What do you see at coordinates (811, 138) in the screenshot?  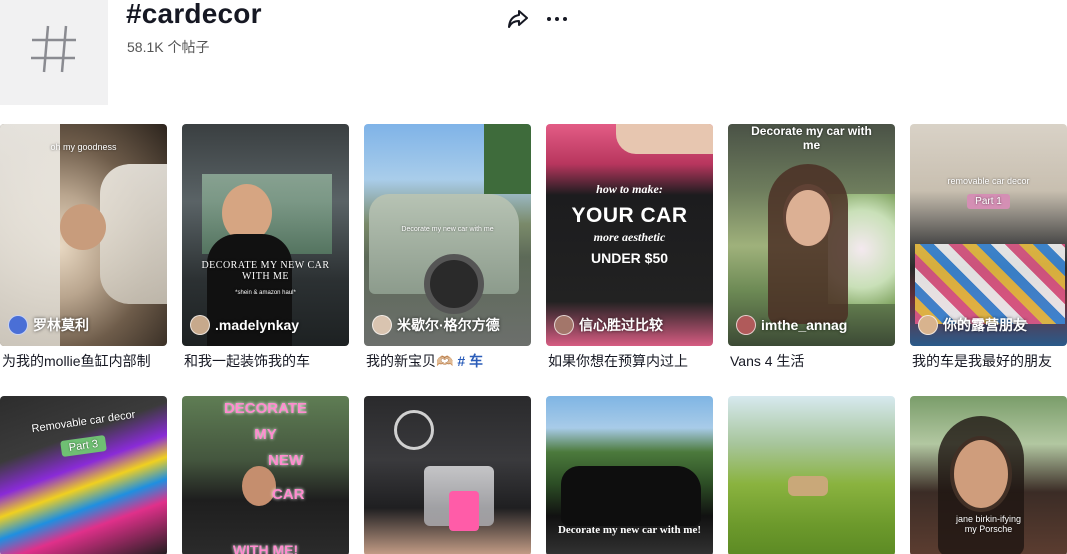 I see `overlay-text: Decorate my car with me` at bounding box center [811, 138].